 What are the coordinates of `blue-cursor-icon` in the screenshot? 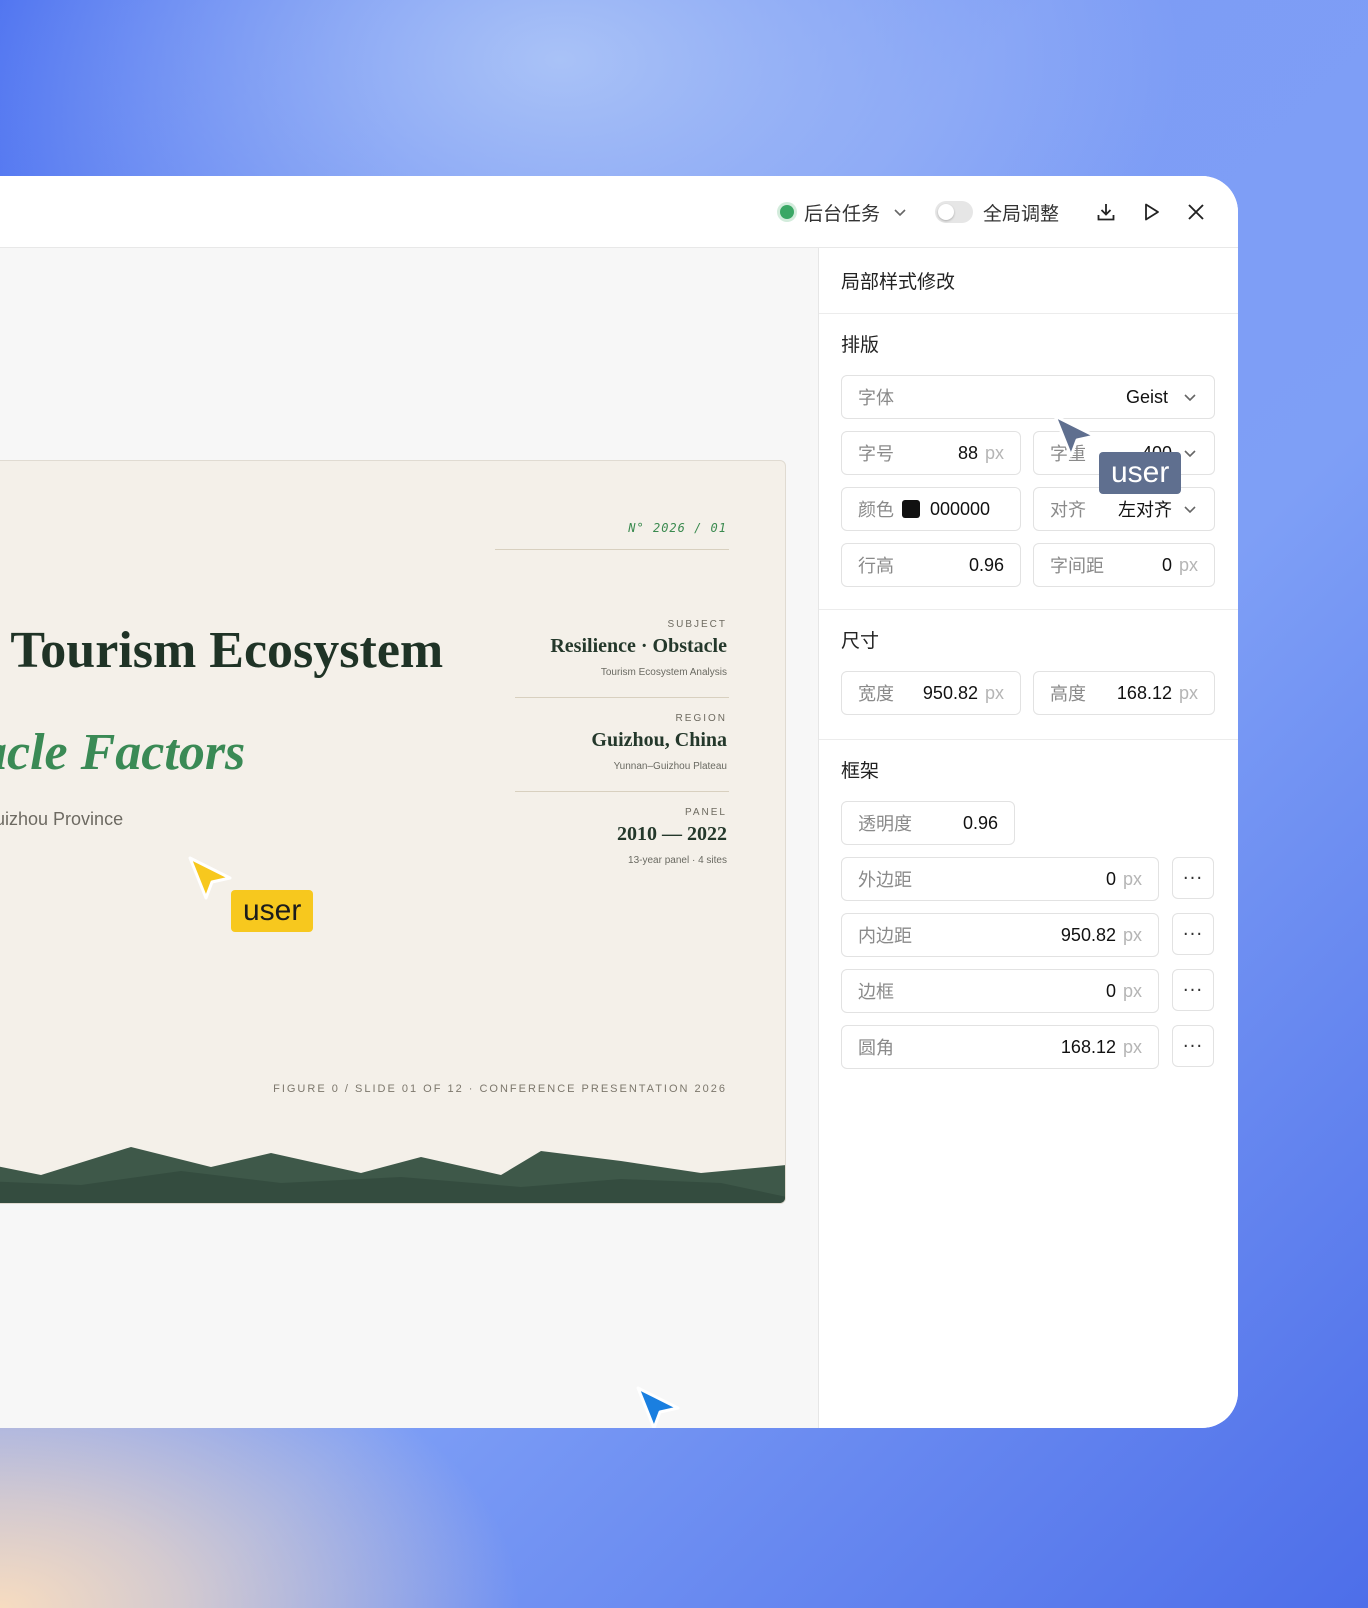 It's located at (658, 1407).